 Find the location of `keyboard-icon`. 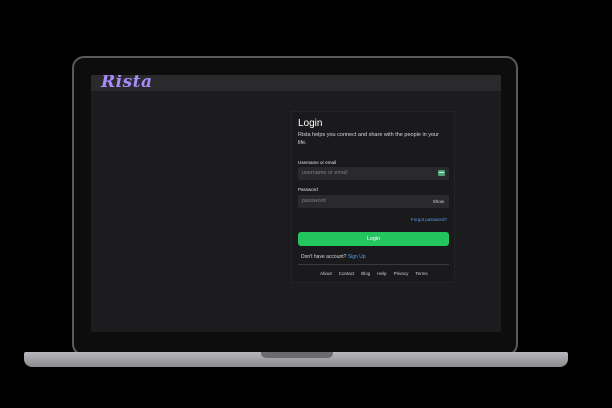

keyboard-icon is located at coordinates (441, 173).